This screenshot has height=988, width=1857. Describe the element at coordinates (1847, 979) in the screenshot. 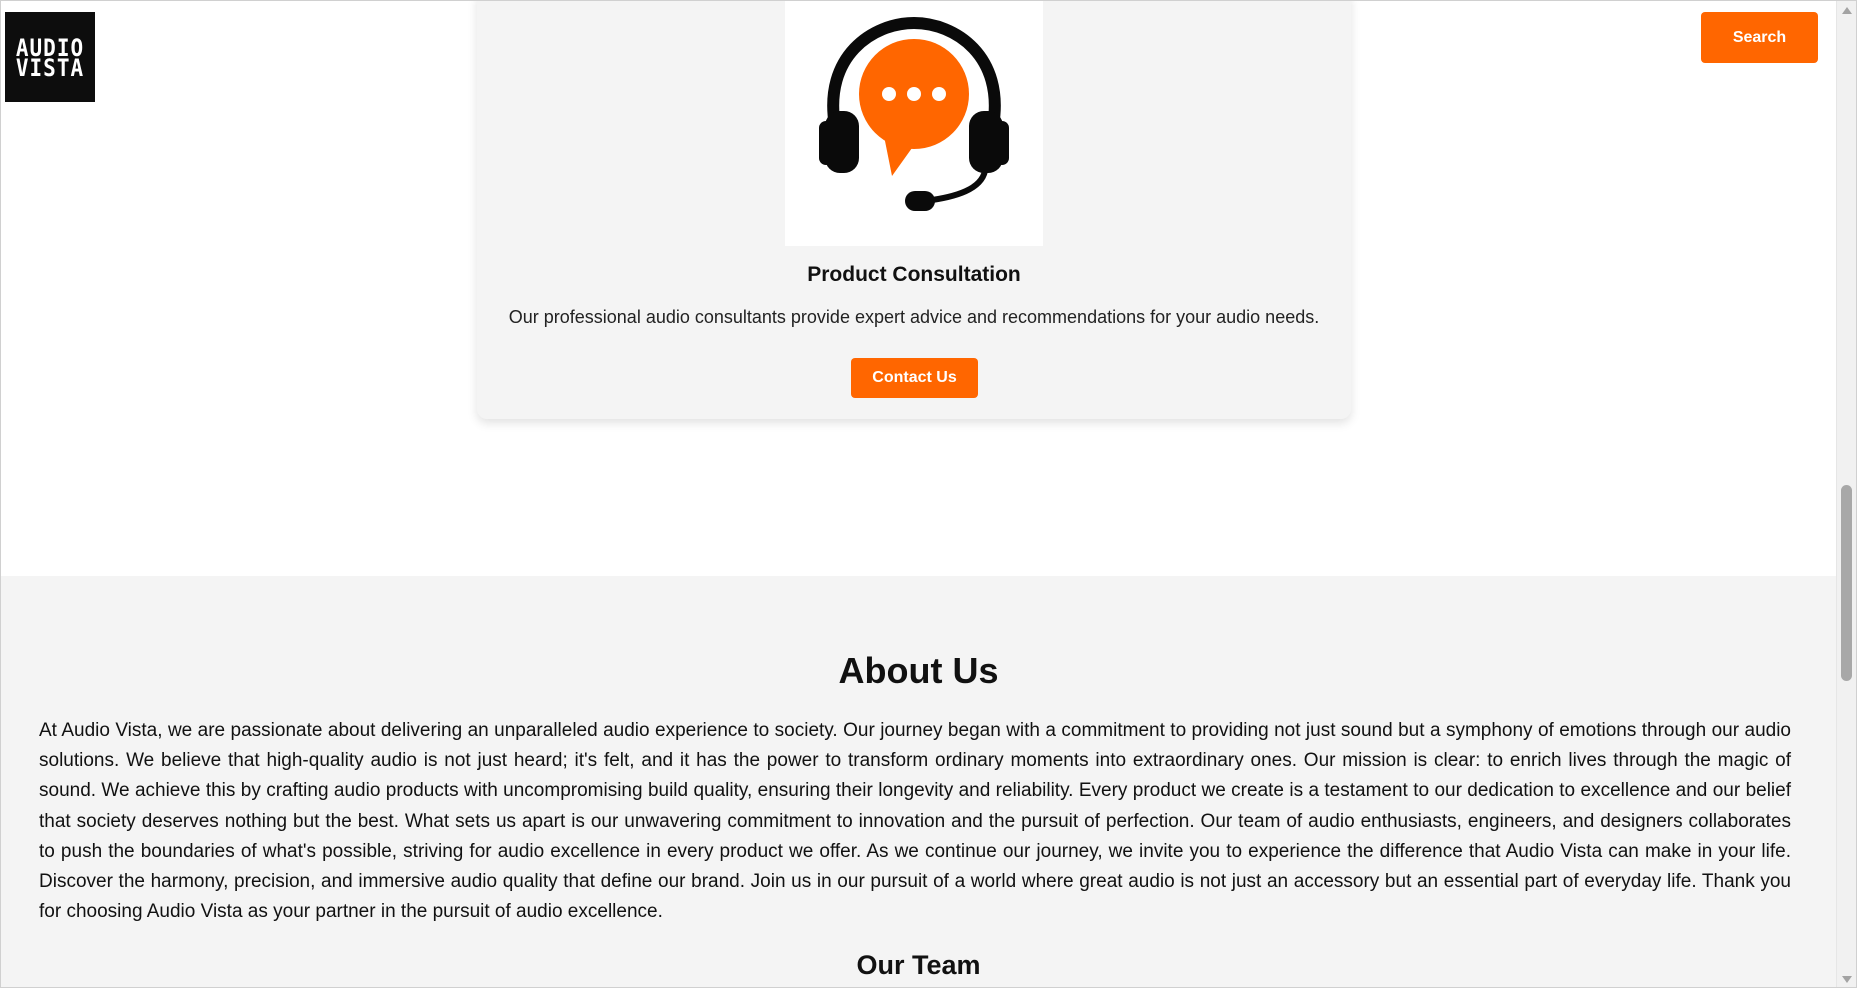

I see `scroll-down-arrow-icon` at that location.